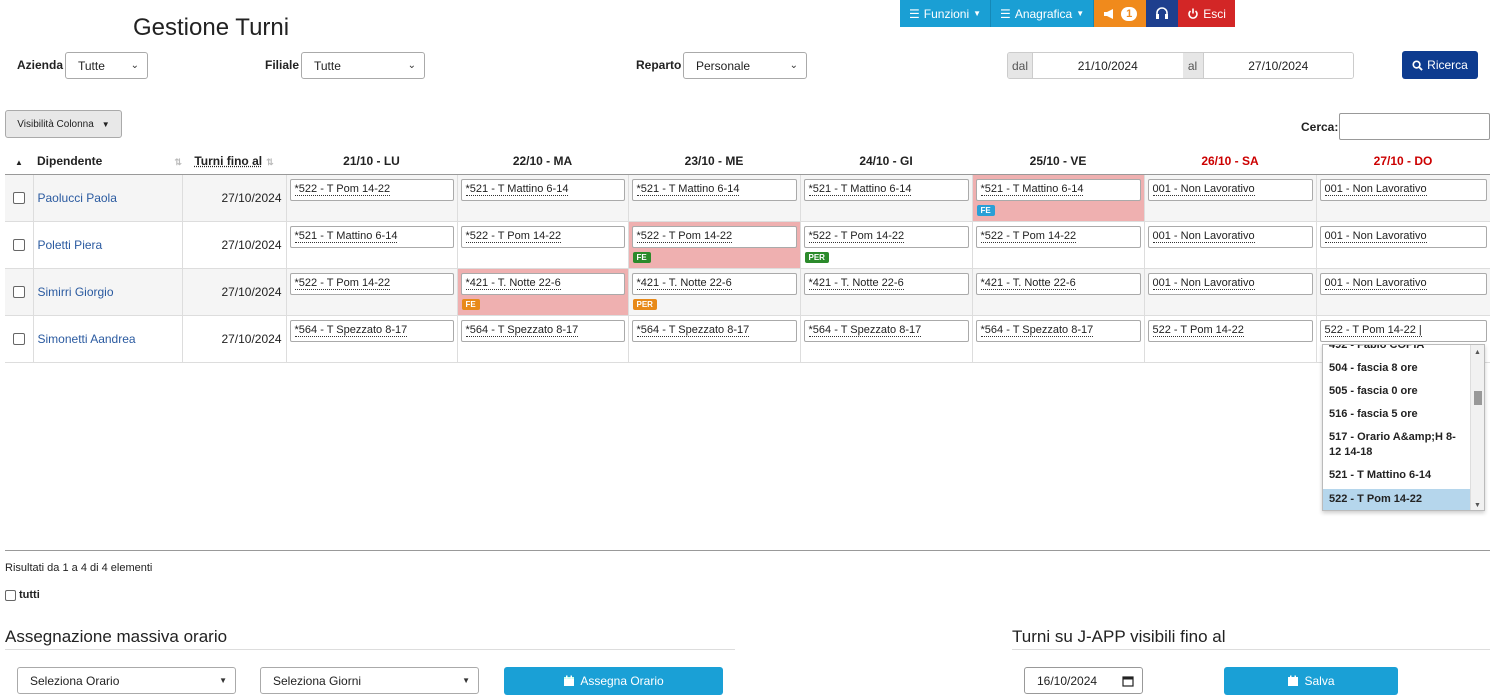 The height and width of the screenshot is (695, 1500). What do you see at coordinates (684, 283) in the screenshot?
I see `shift-label: *421 - T. Notte 22-6` at bounding box center [684, 283].